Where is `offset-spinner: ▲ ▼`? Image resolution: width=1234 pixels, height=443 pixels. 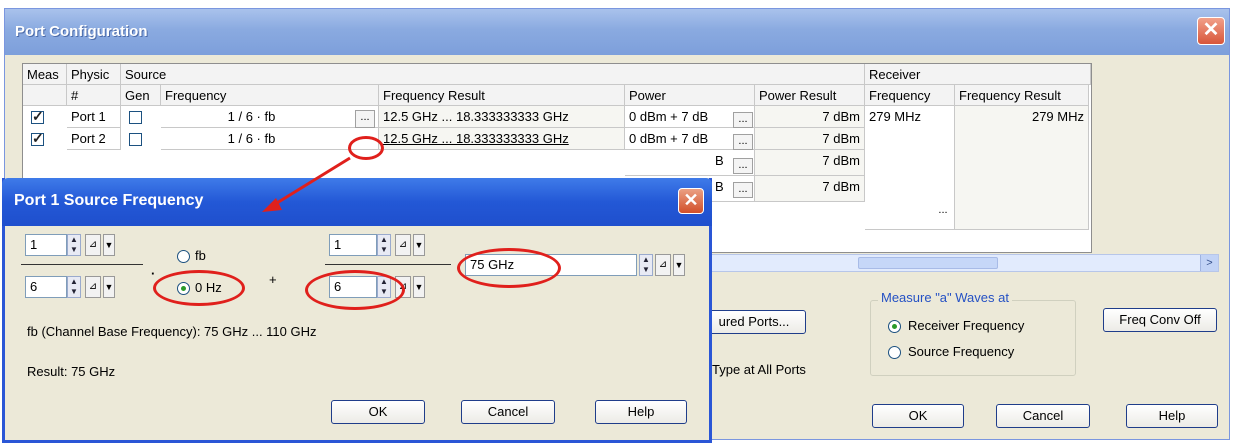 offset-spinner: ▲ ▼ is located at coordinates (646, 265).